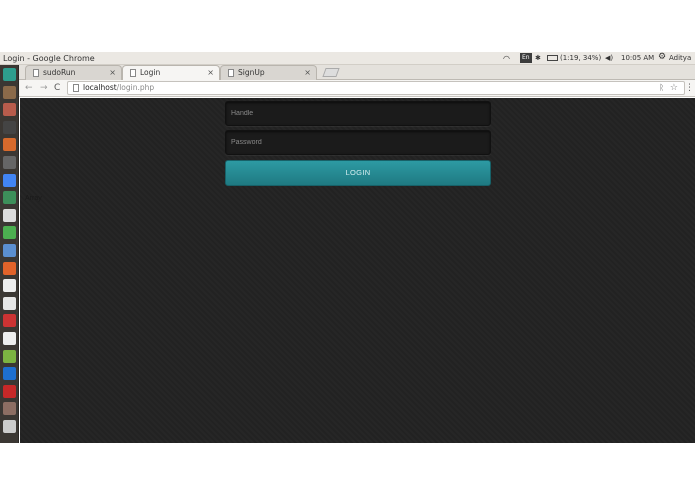 This screenshot has width=695, height=494. What do you see at coordinates (538, 58) in the screenshot?
I see `bluetooth-icon: ✱` at bounding box center [538, 58].